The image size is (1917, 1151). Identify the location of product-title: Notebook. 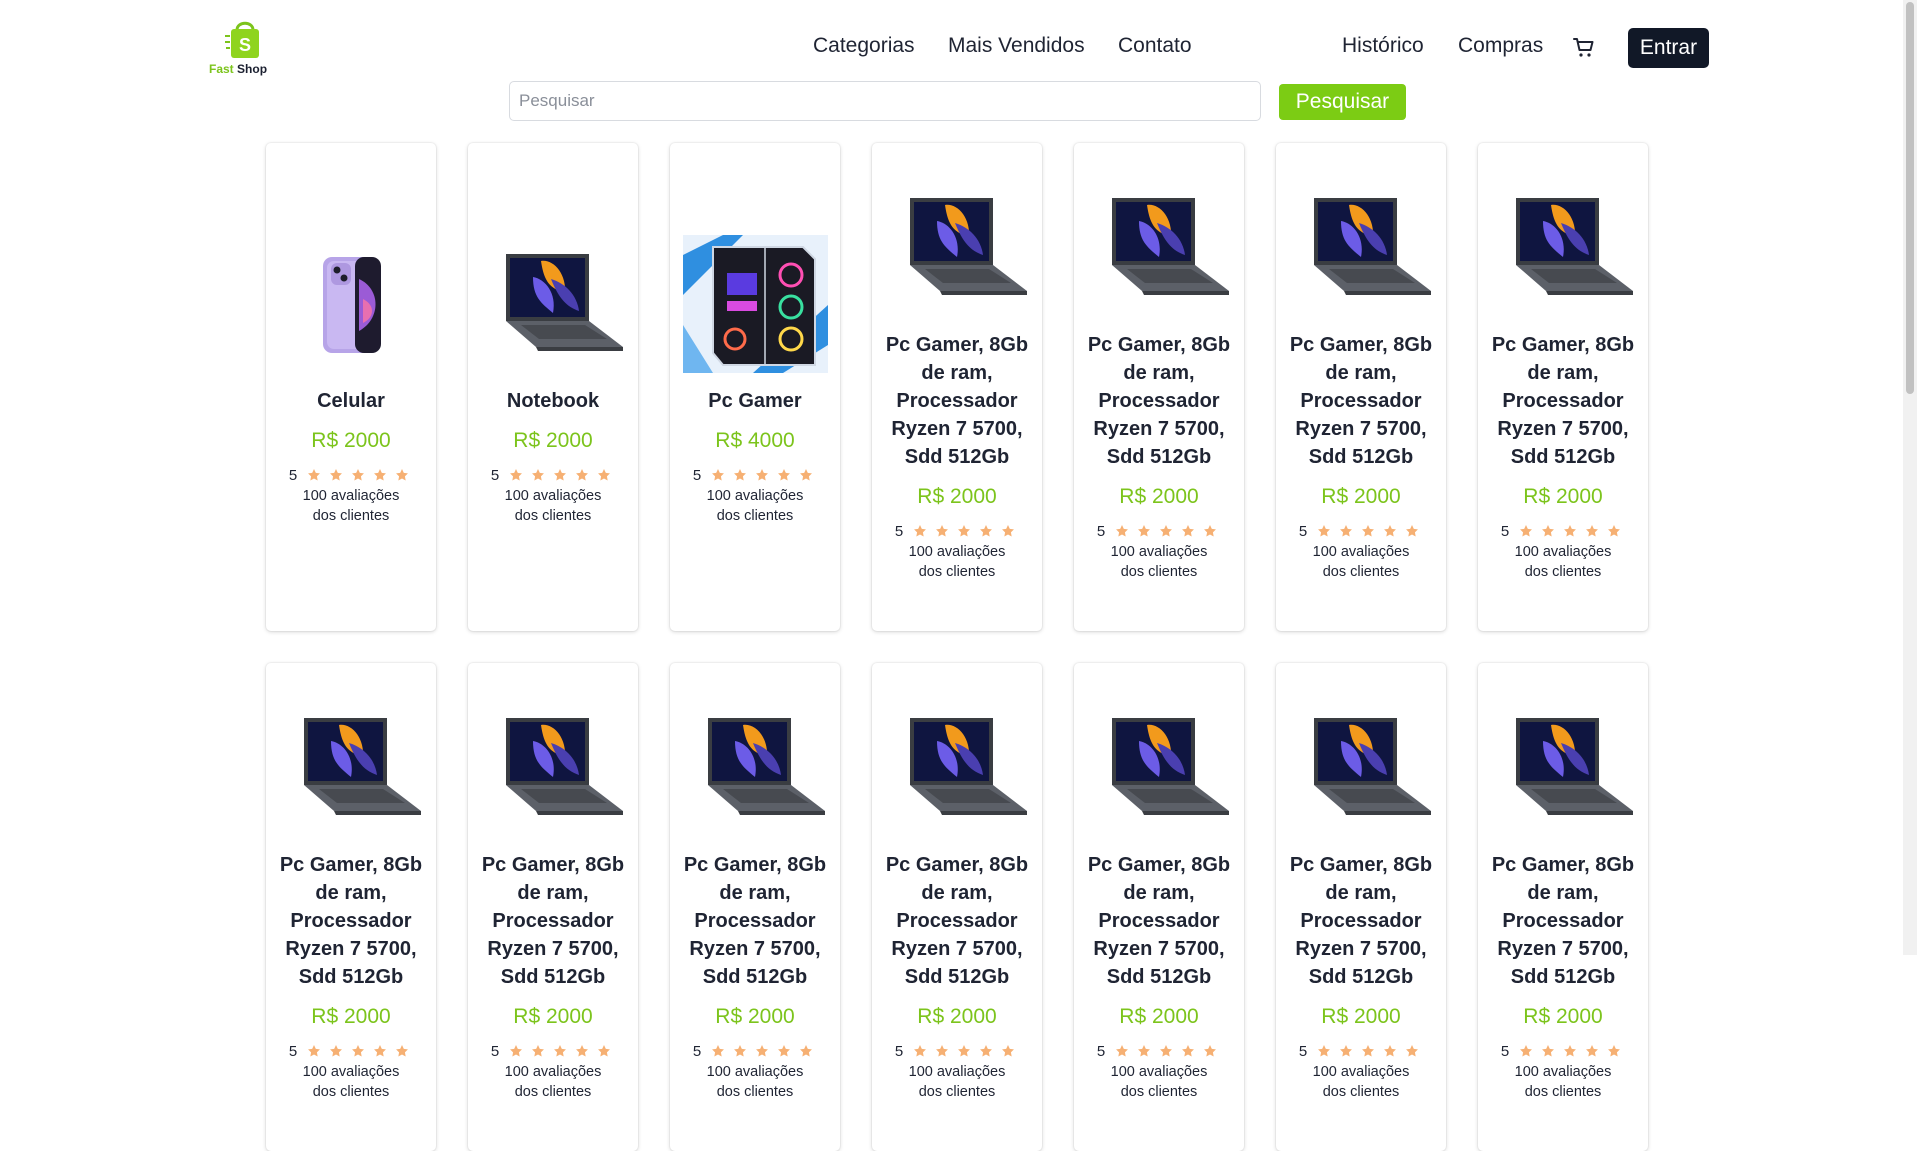
(553, 400).